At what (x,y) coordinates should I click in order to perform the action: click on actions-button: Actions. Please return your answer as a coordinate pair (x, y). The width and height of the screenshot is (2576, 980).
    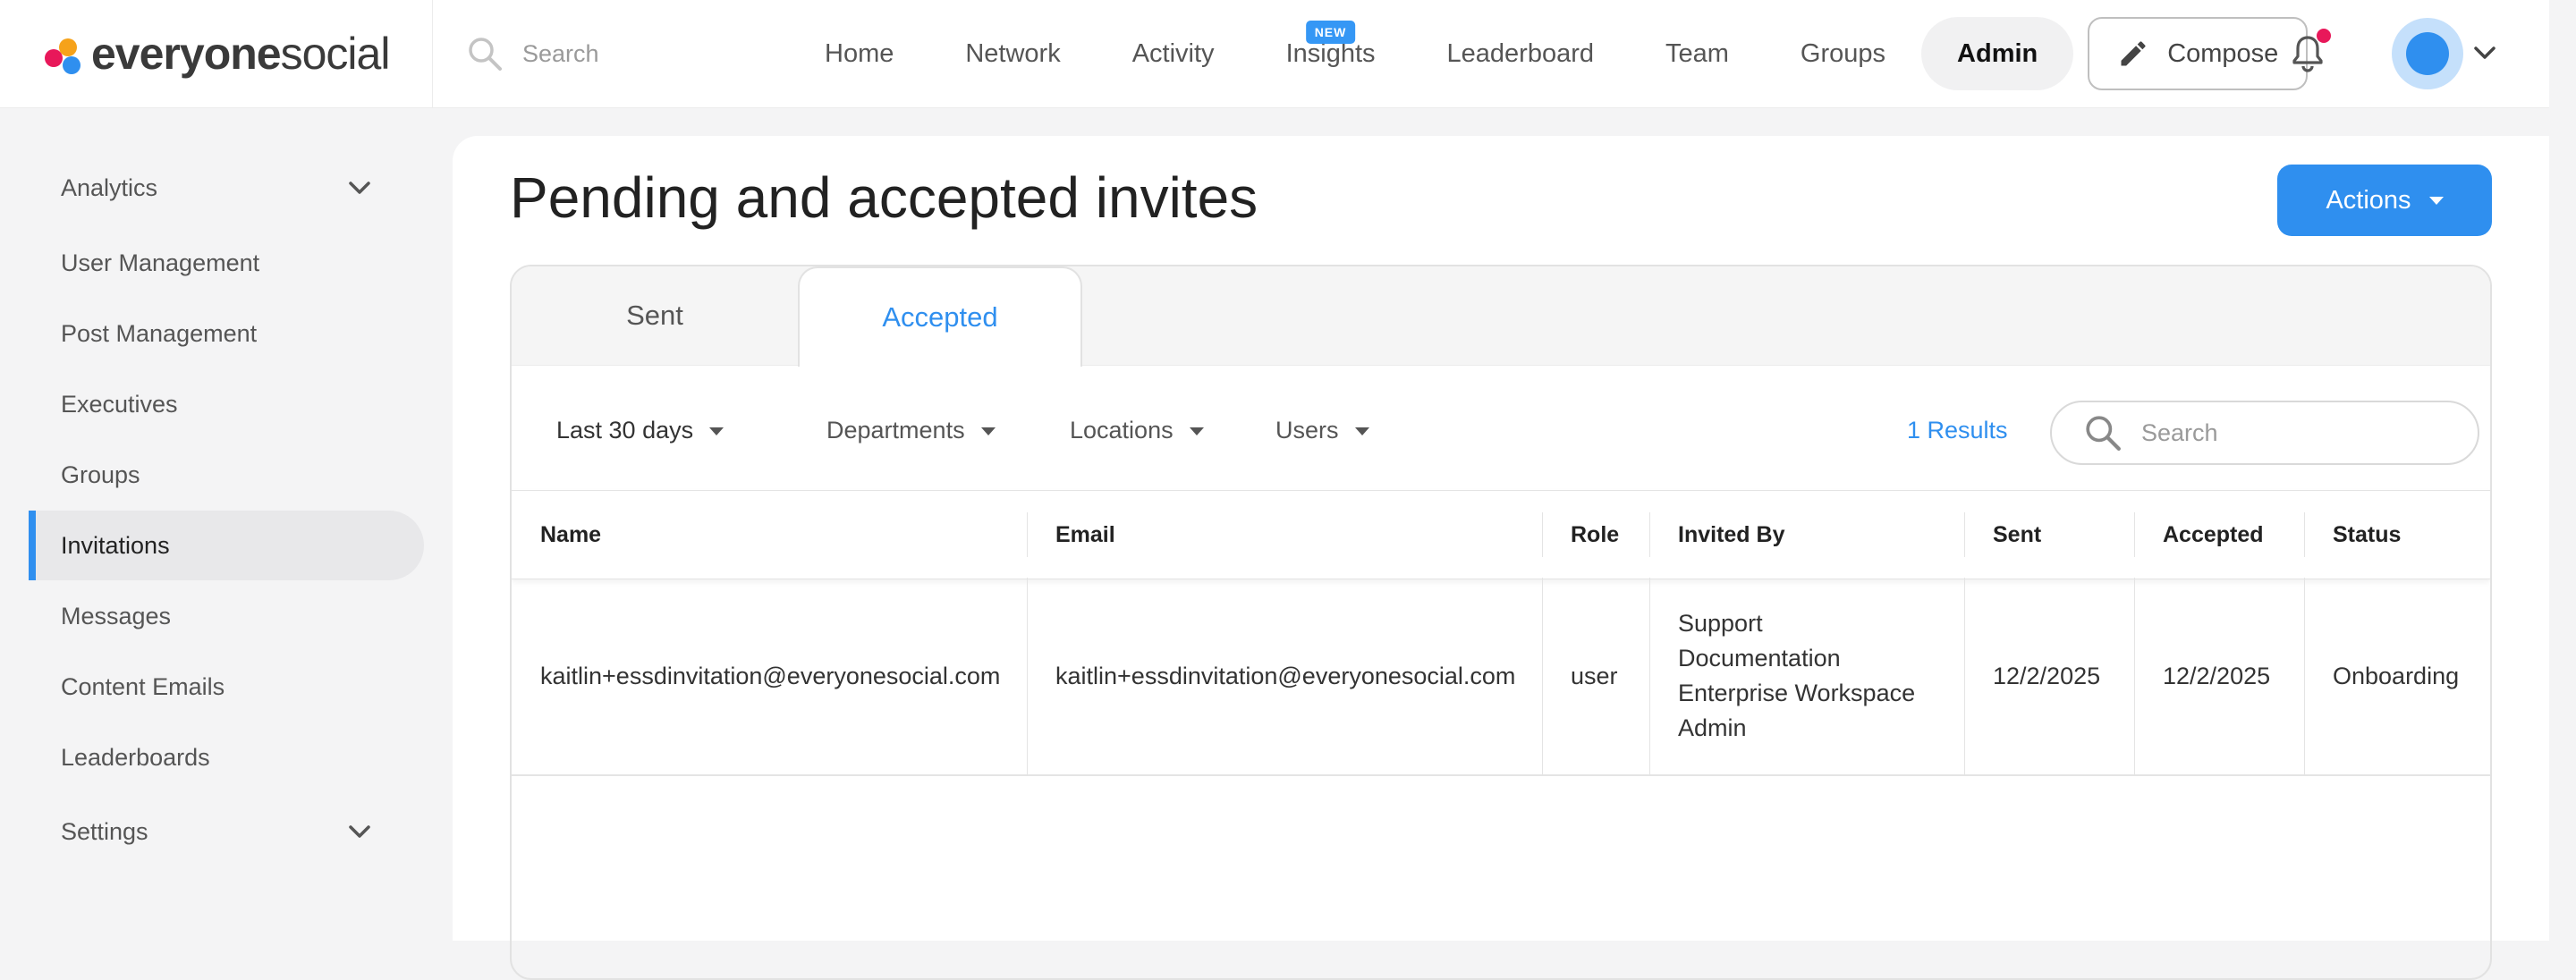
    Looking at the image, I should click on (2384, 200).